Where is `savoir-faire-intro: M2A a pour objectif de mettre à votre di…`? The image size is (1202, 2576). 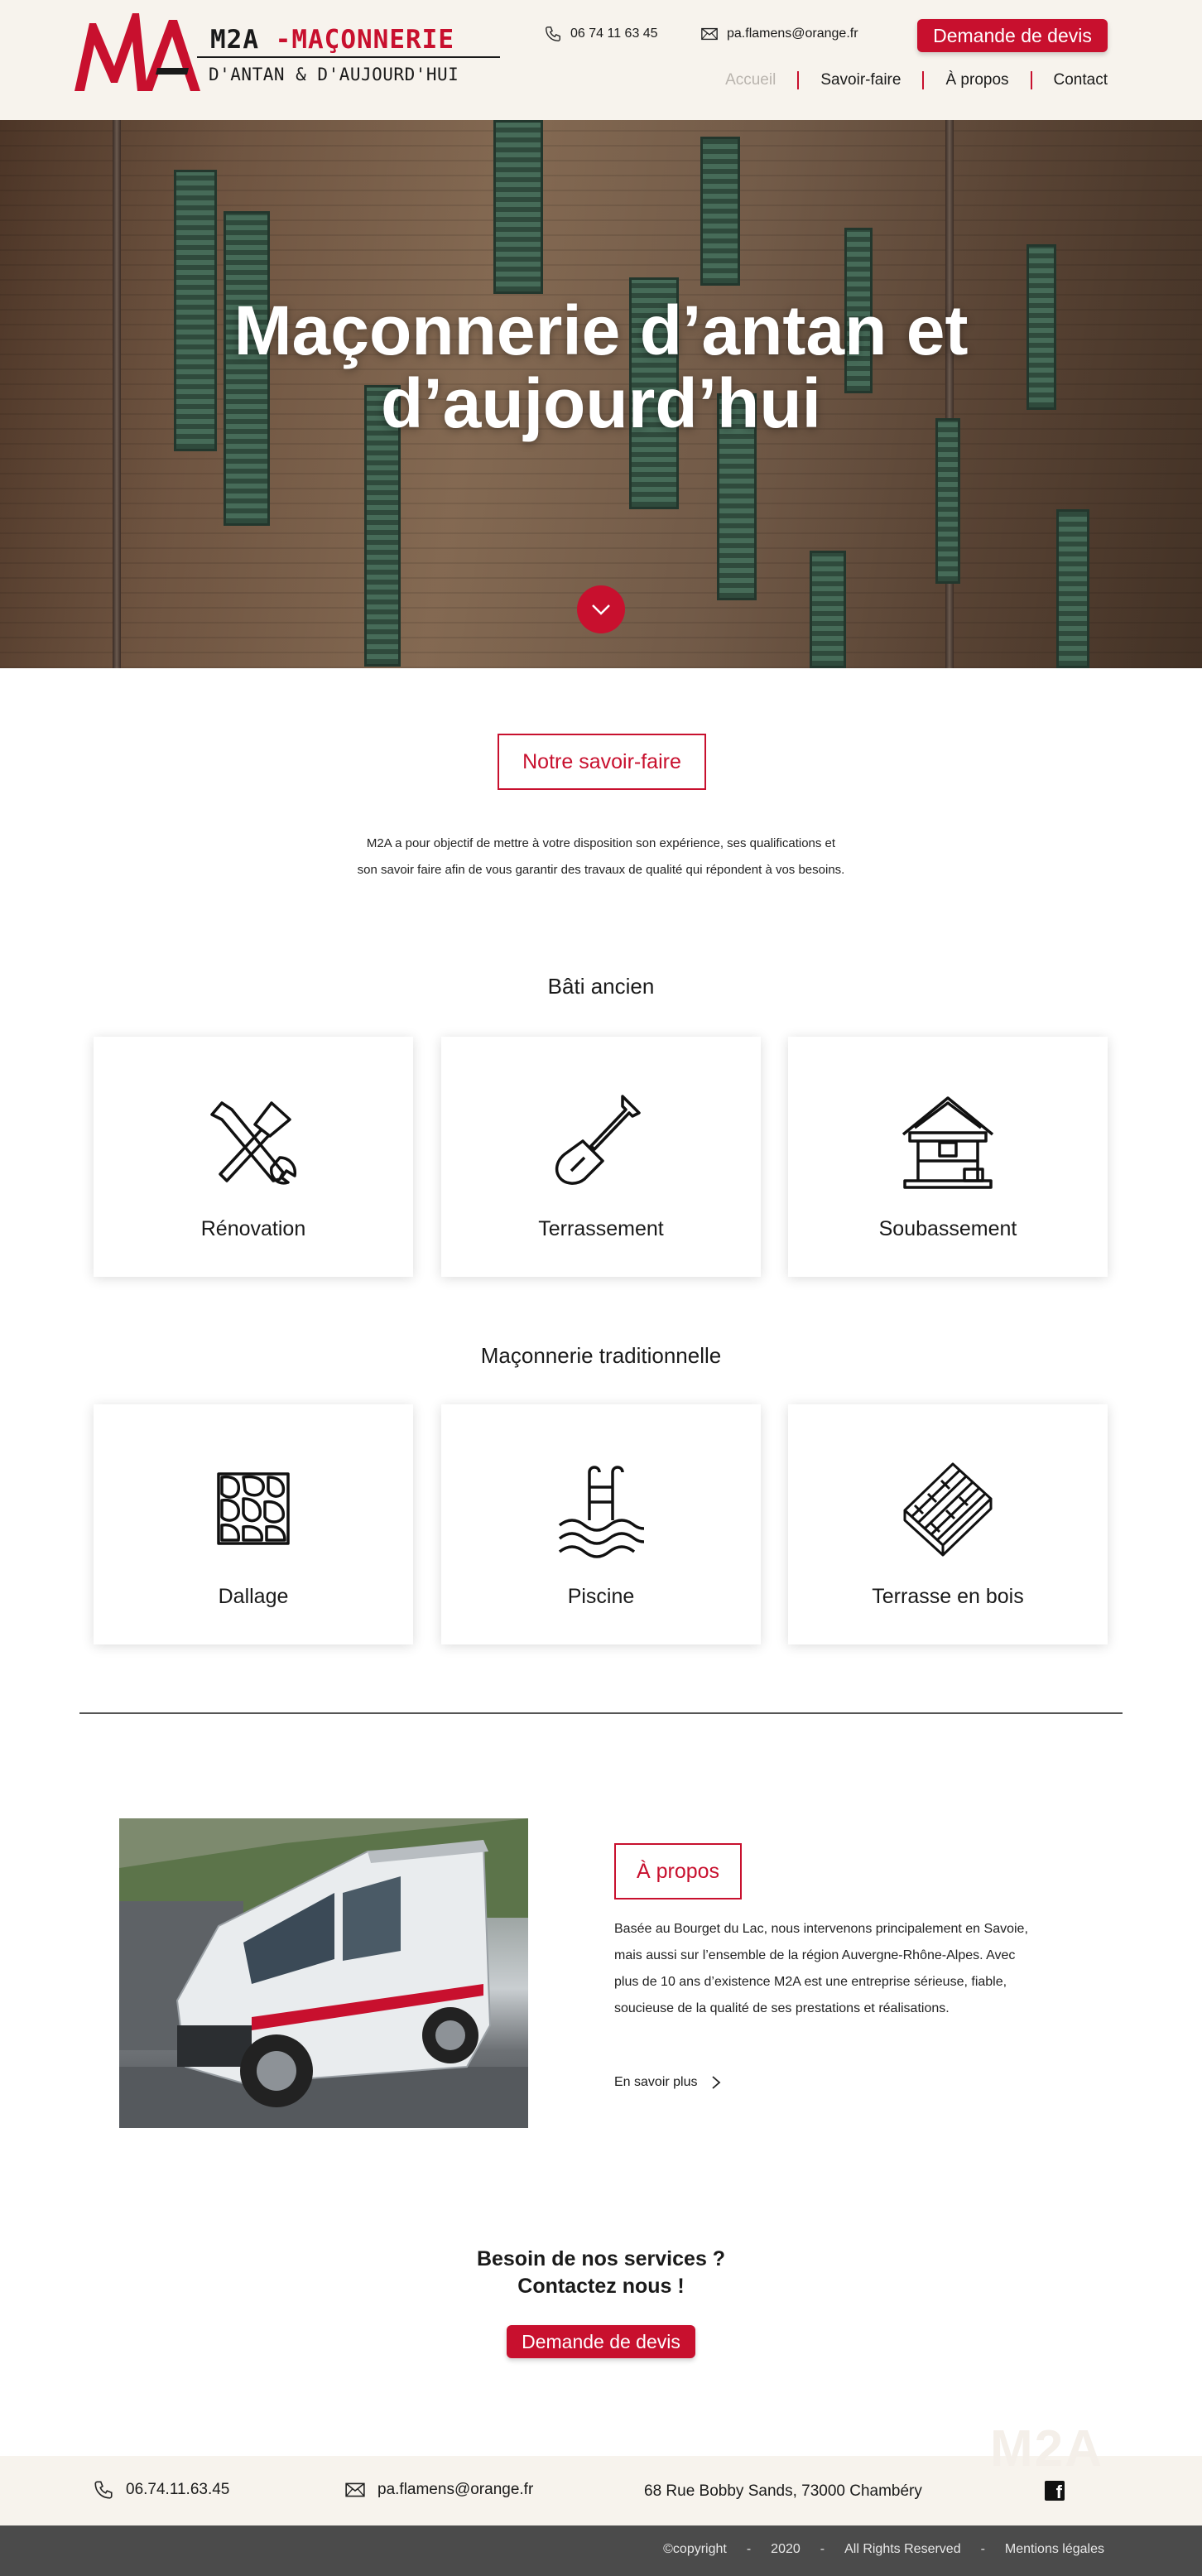 savoir-faire-intro: M2A a pour objectif de mettre à votre di… is located at coordinates (601, 857).